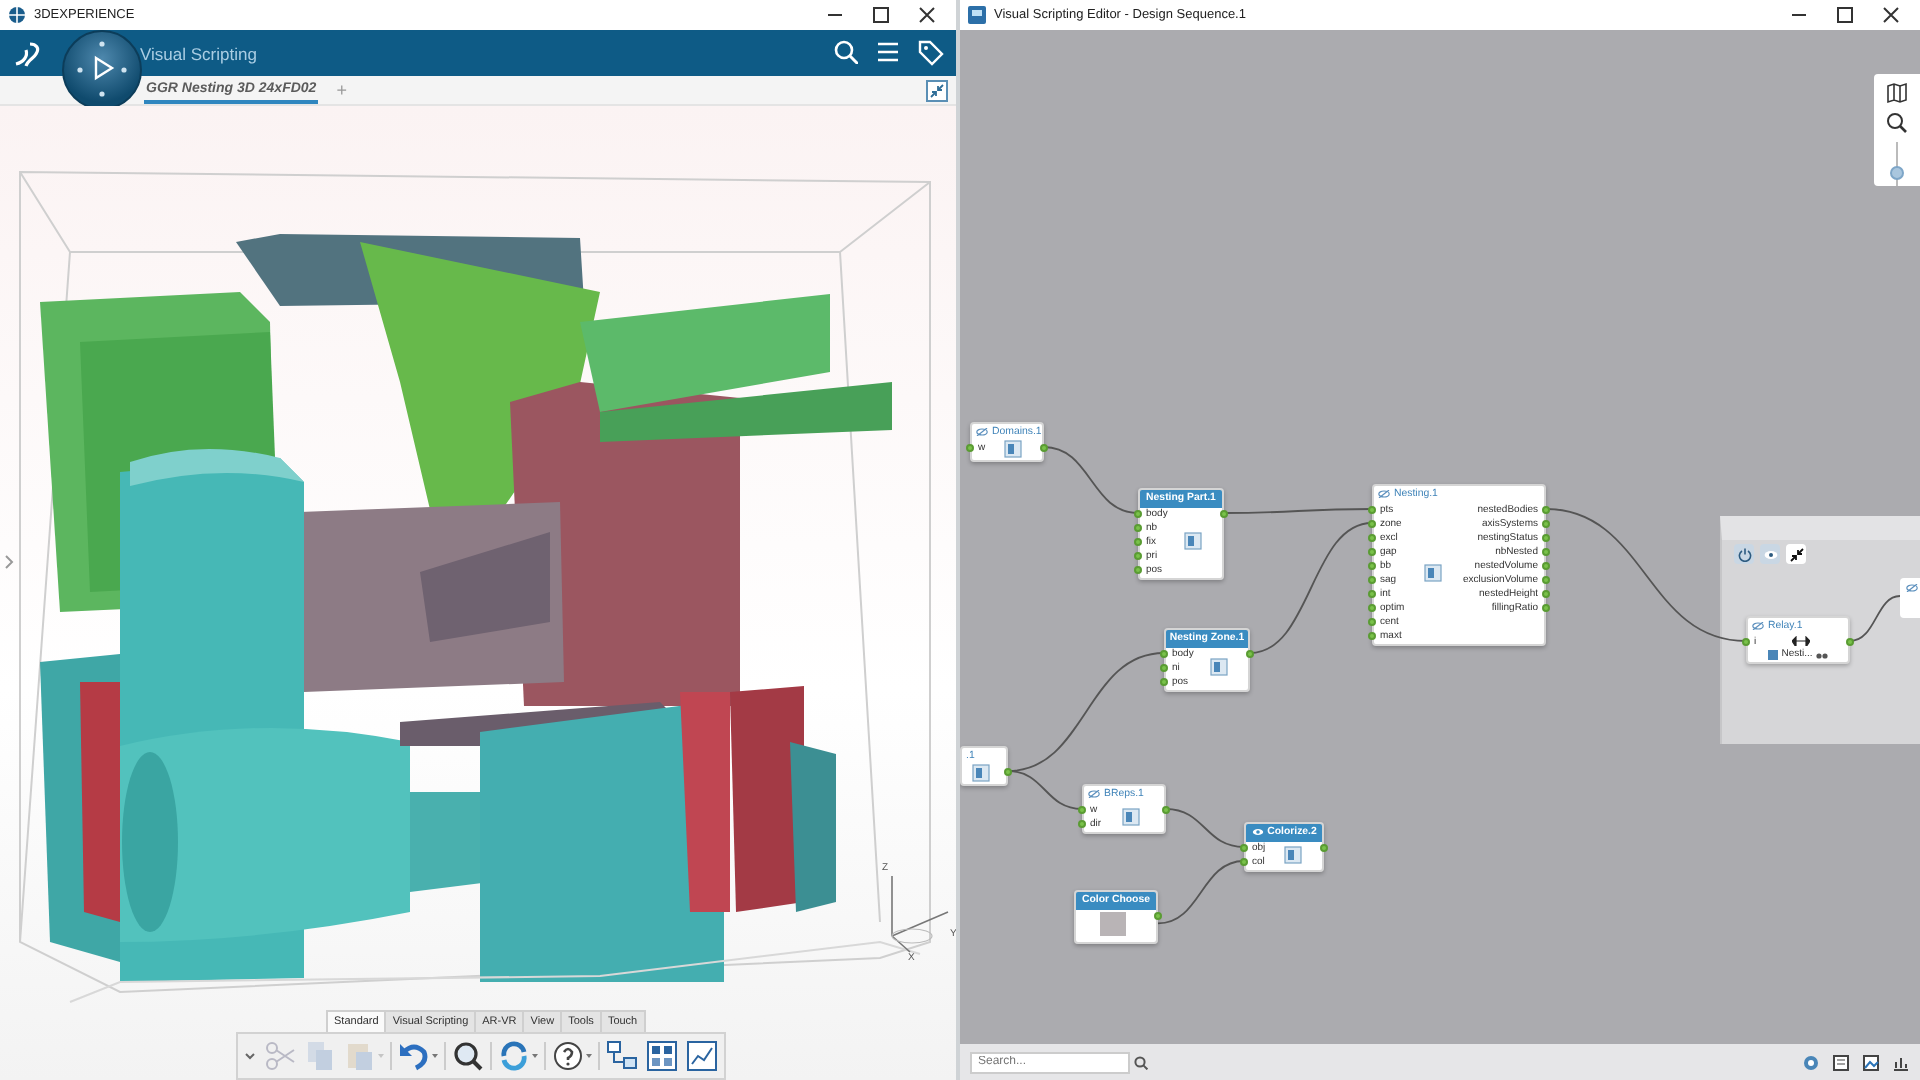 The width and height of the screenshot is (1920, 1080). I want to click on zoom-button, so click(468, 1056).